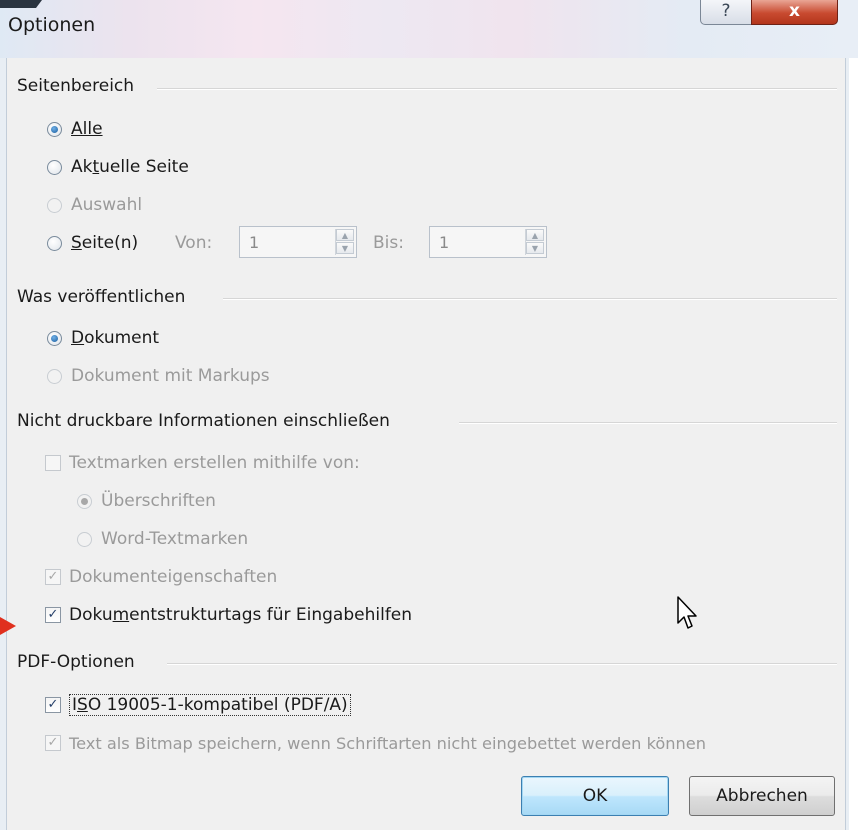 The height and width of the screenshot is (830, 858). I want to click on radio-label: Word-Textmarken, so click(175, 539).